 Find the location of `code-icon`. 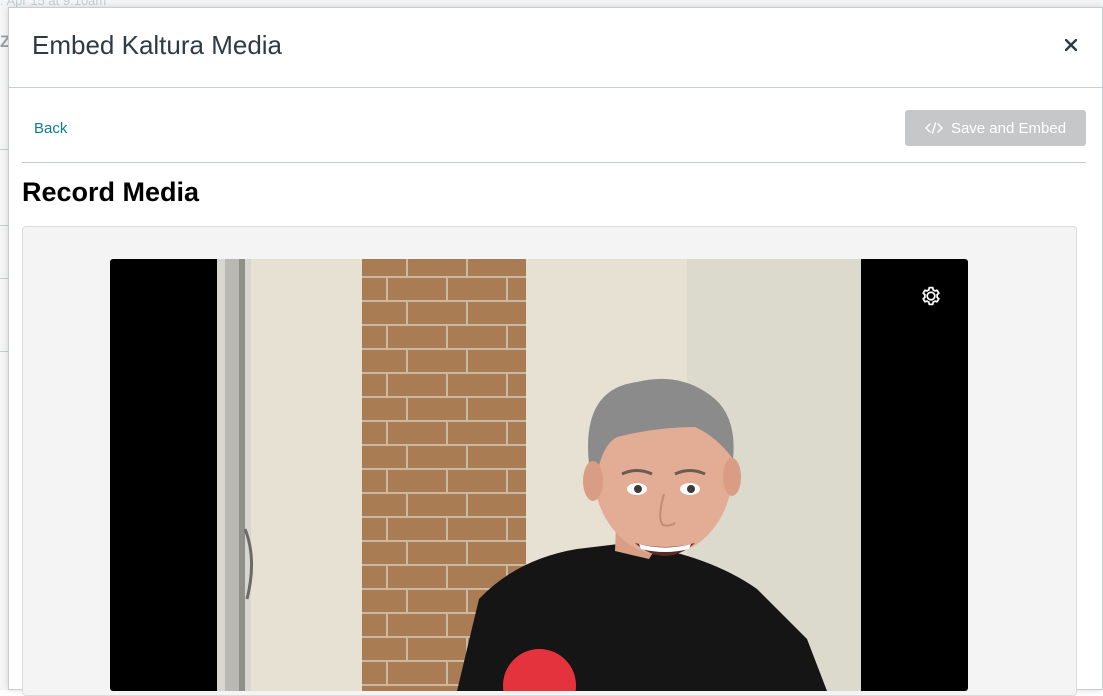

code-icon is located at coordinates (934, 128).